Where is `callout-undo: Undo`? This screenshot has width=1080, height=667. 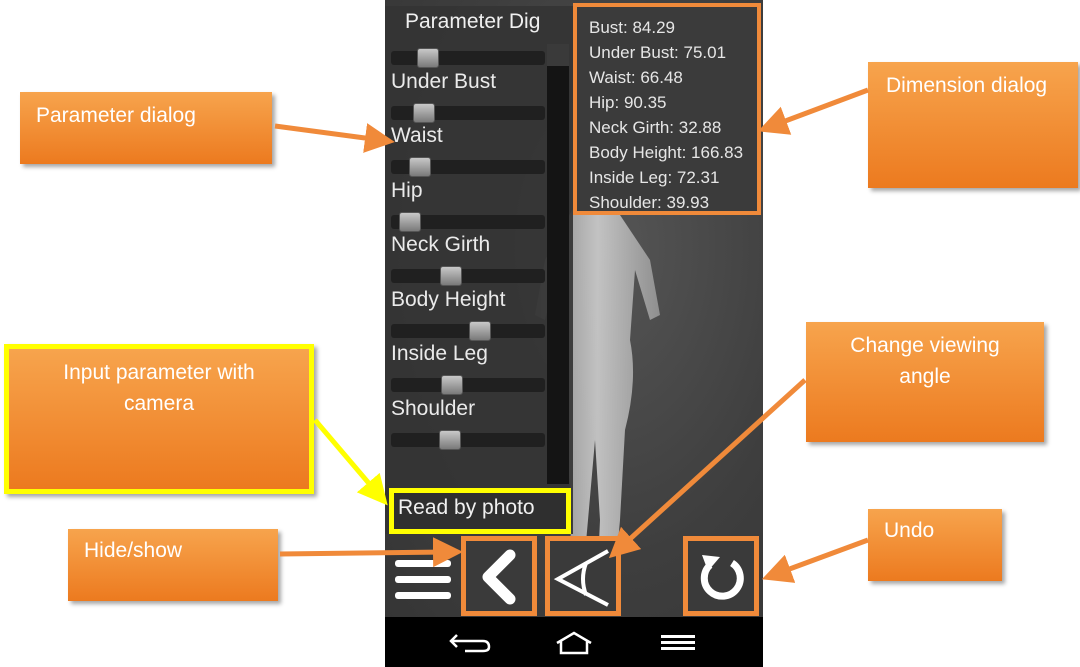
callout-undo: Undo is located at coordinates (935, 545).